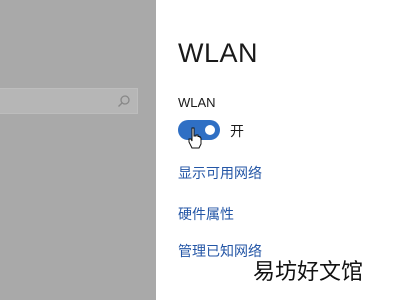 This screenshot has height=300, width=400. I want to click on wlan-toggle-label: WLAN, so click(197, 102).